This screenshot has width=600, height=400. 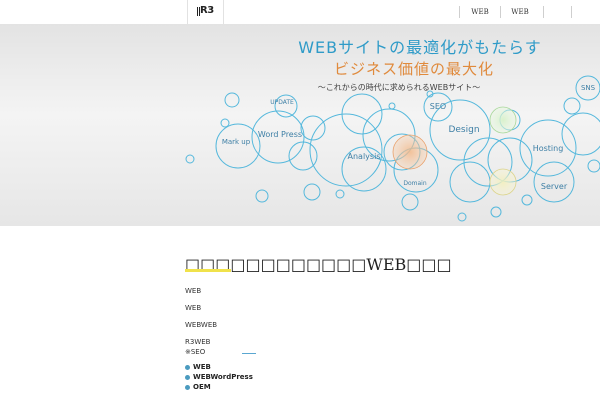 What do you see at coordinates (503, 120) in the screenshot?
I see `green-bubble` at bounding box center [503, 120].